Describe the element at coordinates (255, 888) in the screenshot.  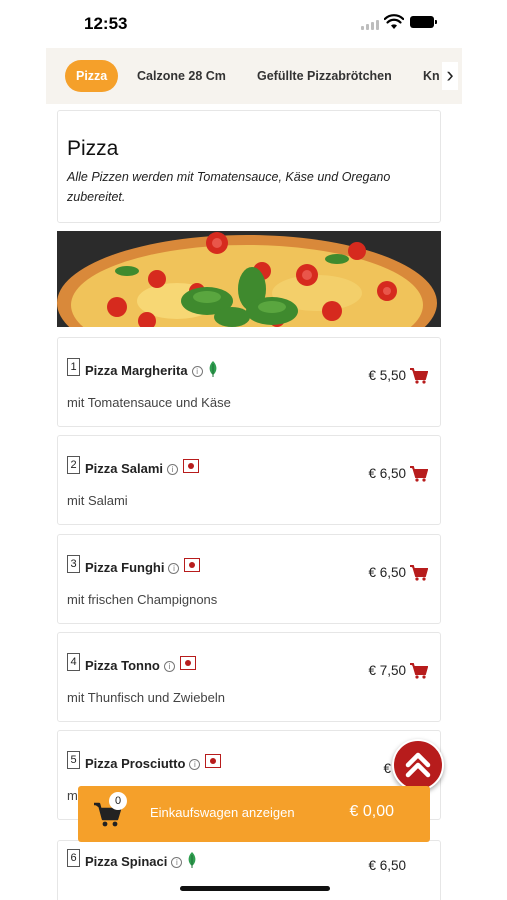
I see `home-indicator` at that location.